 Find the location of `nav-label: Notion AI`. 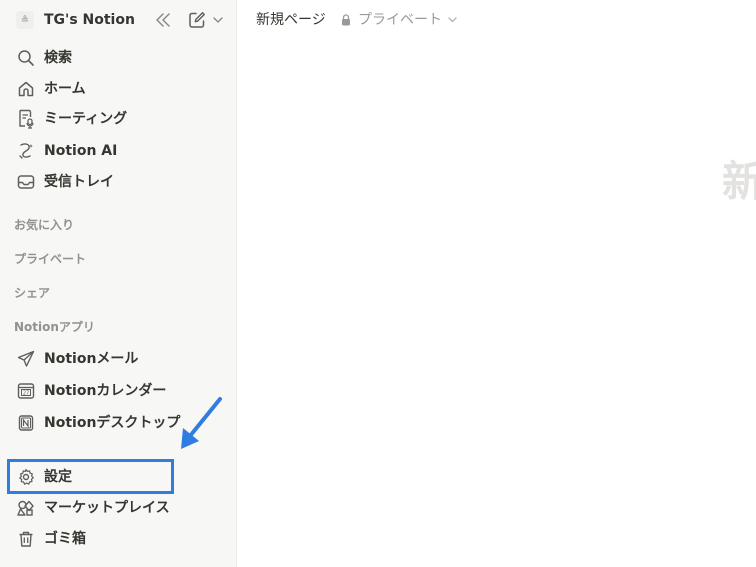

nav-label: Notion AI is located at coordinates (81, 151).